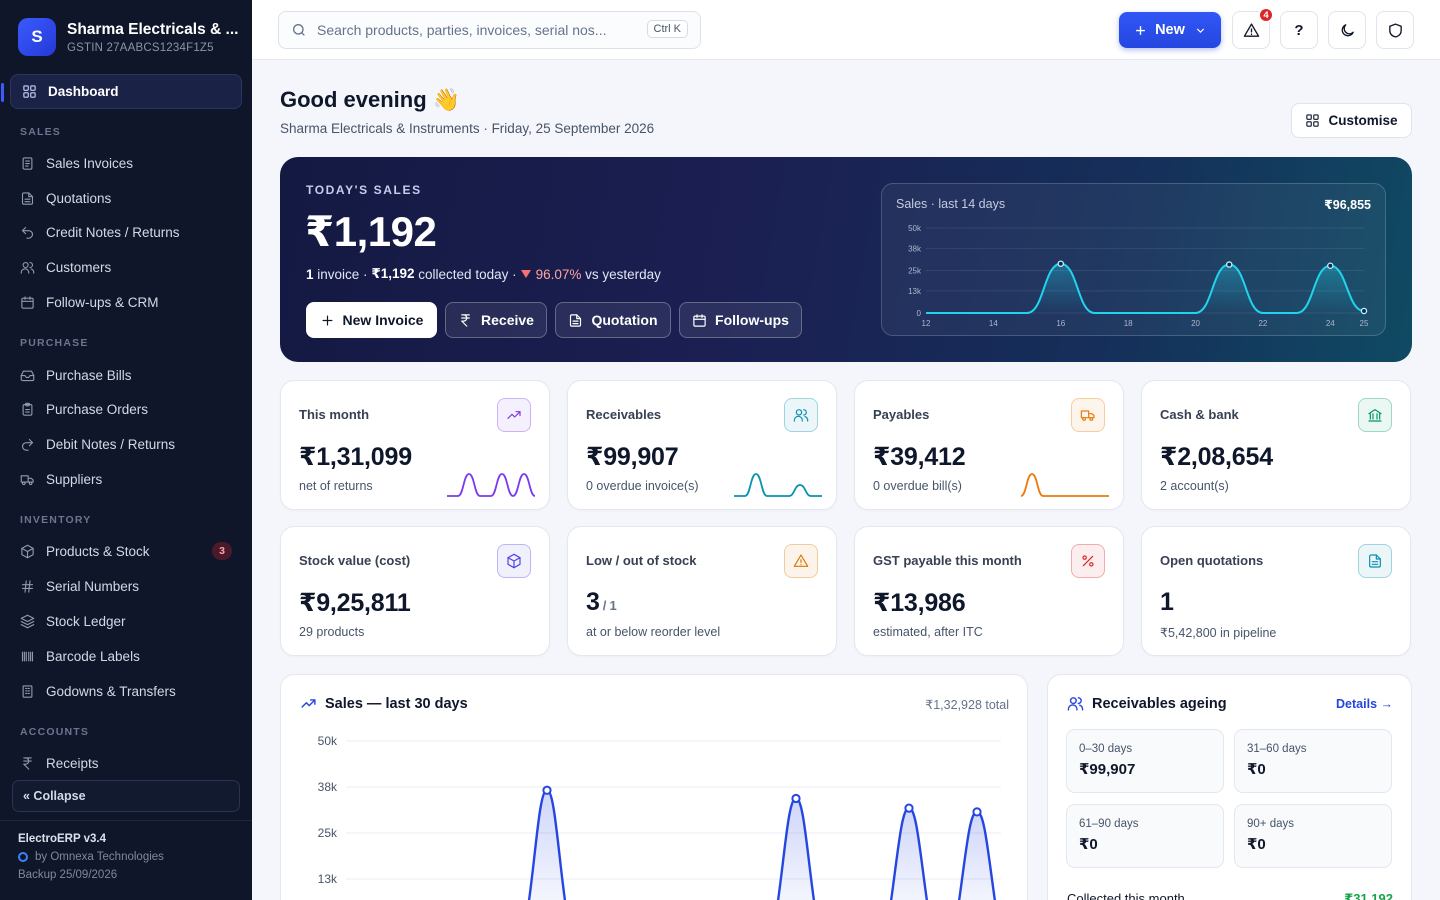  I want to click on rupee-icon, so click(465, 320).